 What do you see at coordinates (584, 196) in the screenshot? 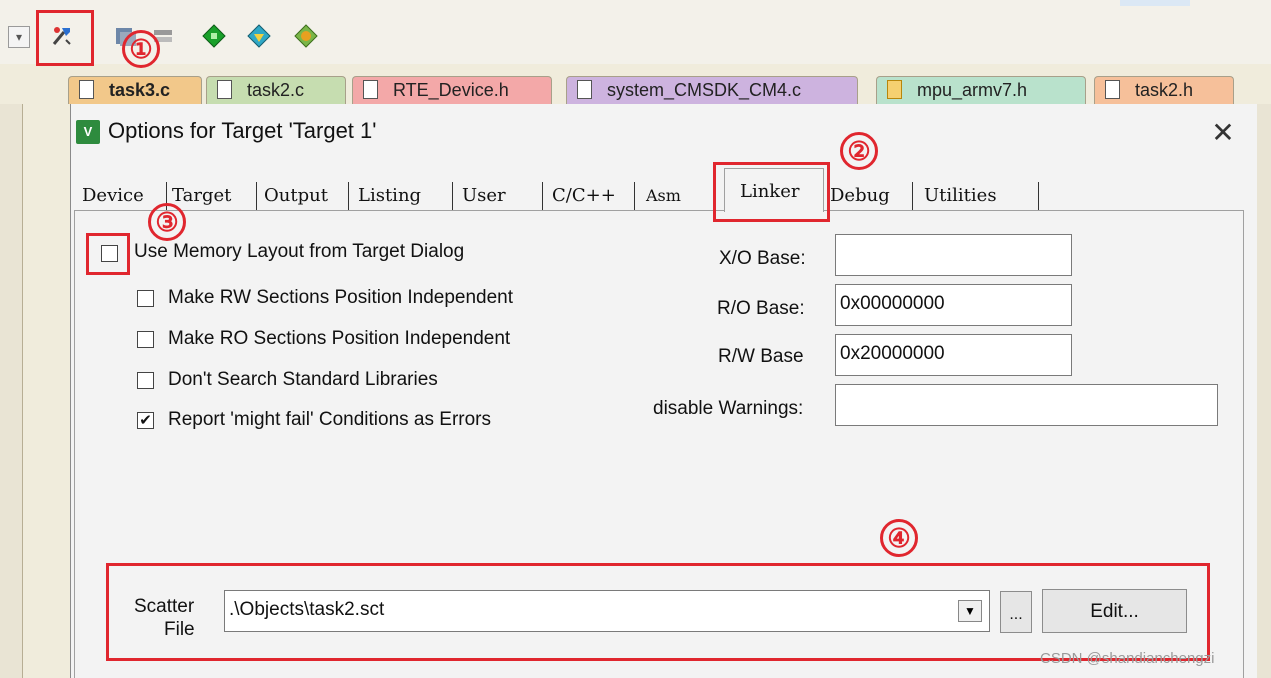
I see `tab-c-cpp: C/C++` at bounding box center [584, 196].